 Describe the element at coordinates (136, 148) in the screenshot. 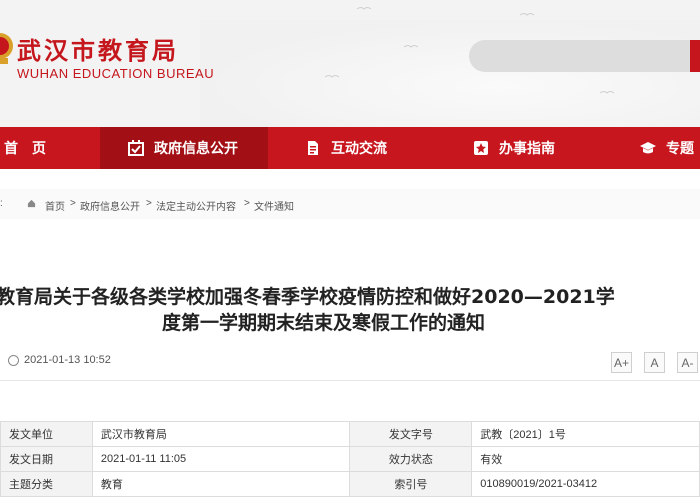

I see `calendar-check-icon` at that location.